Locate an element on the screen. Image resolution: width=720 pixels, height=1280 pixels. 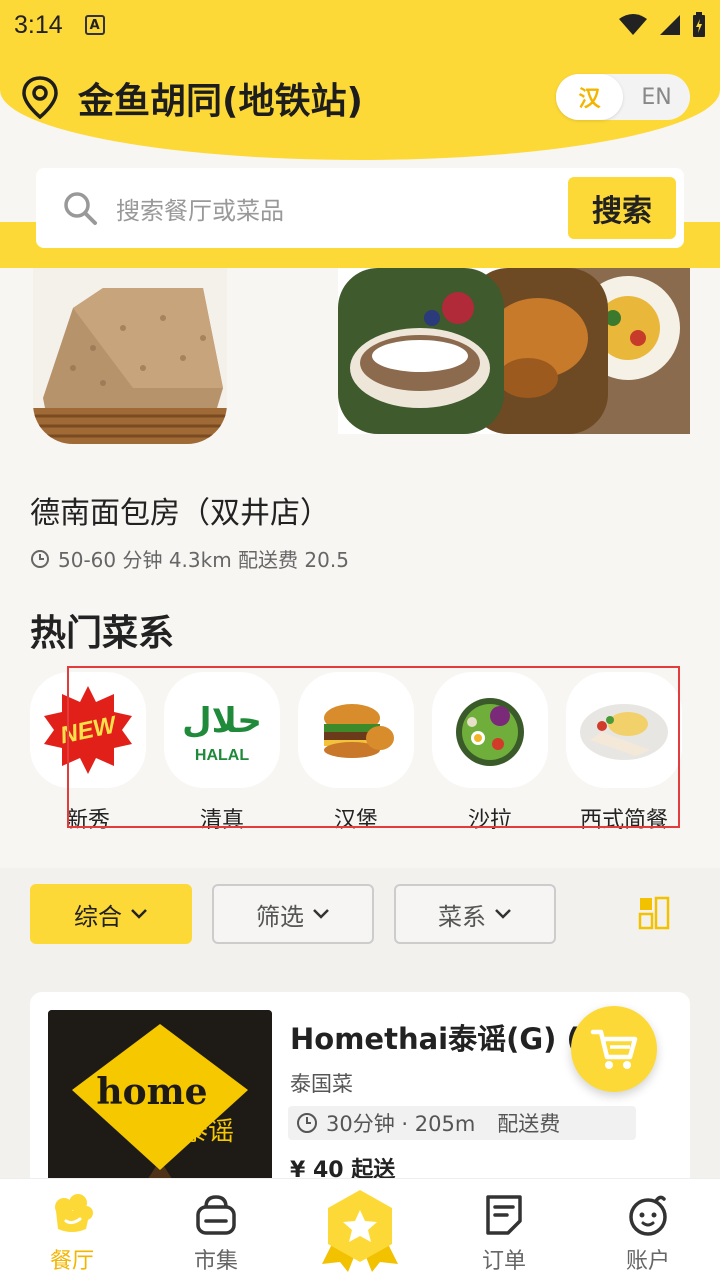
sort-button: 综合 is located at coordinates (111, 914).